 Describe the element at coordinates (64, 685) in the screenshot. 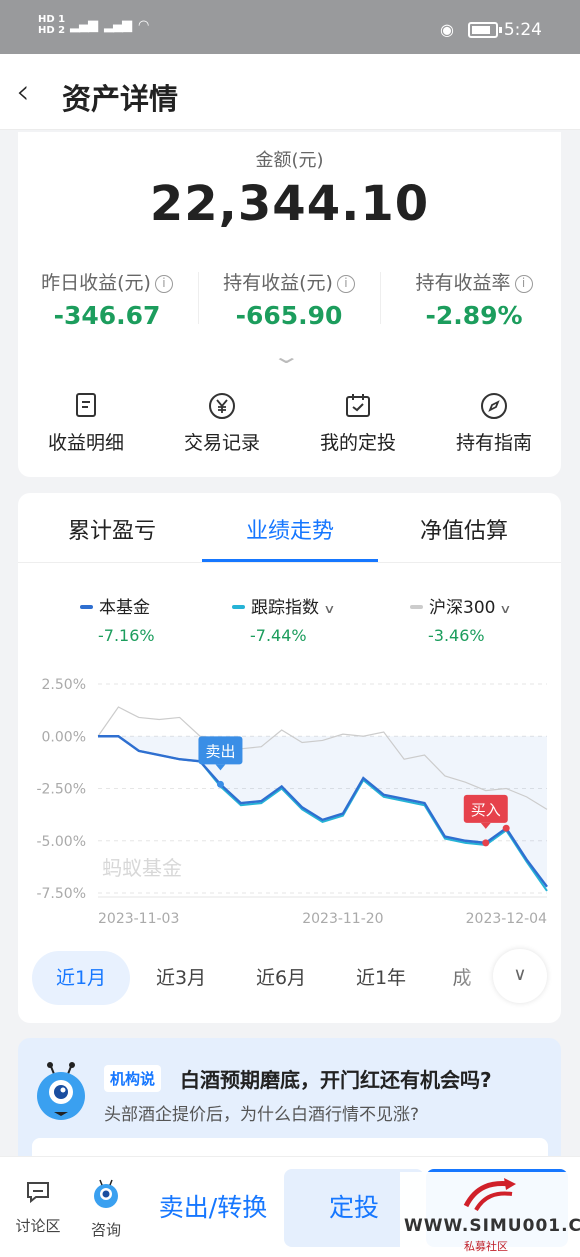

I see `y-tick-label: 2.50%` at that location.